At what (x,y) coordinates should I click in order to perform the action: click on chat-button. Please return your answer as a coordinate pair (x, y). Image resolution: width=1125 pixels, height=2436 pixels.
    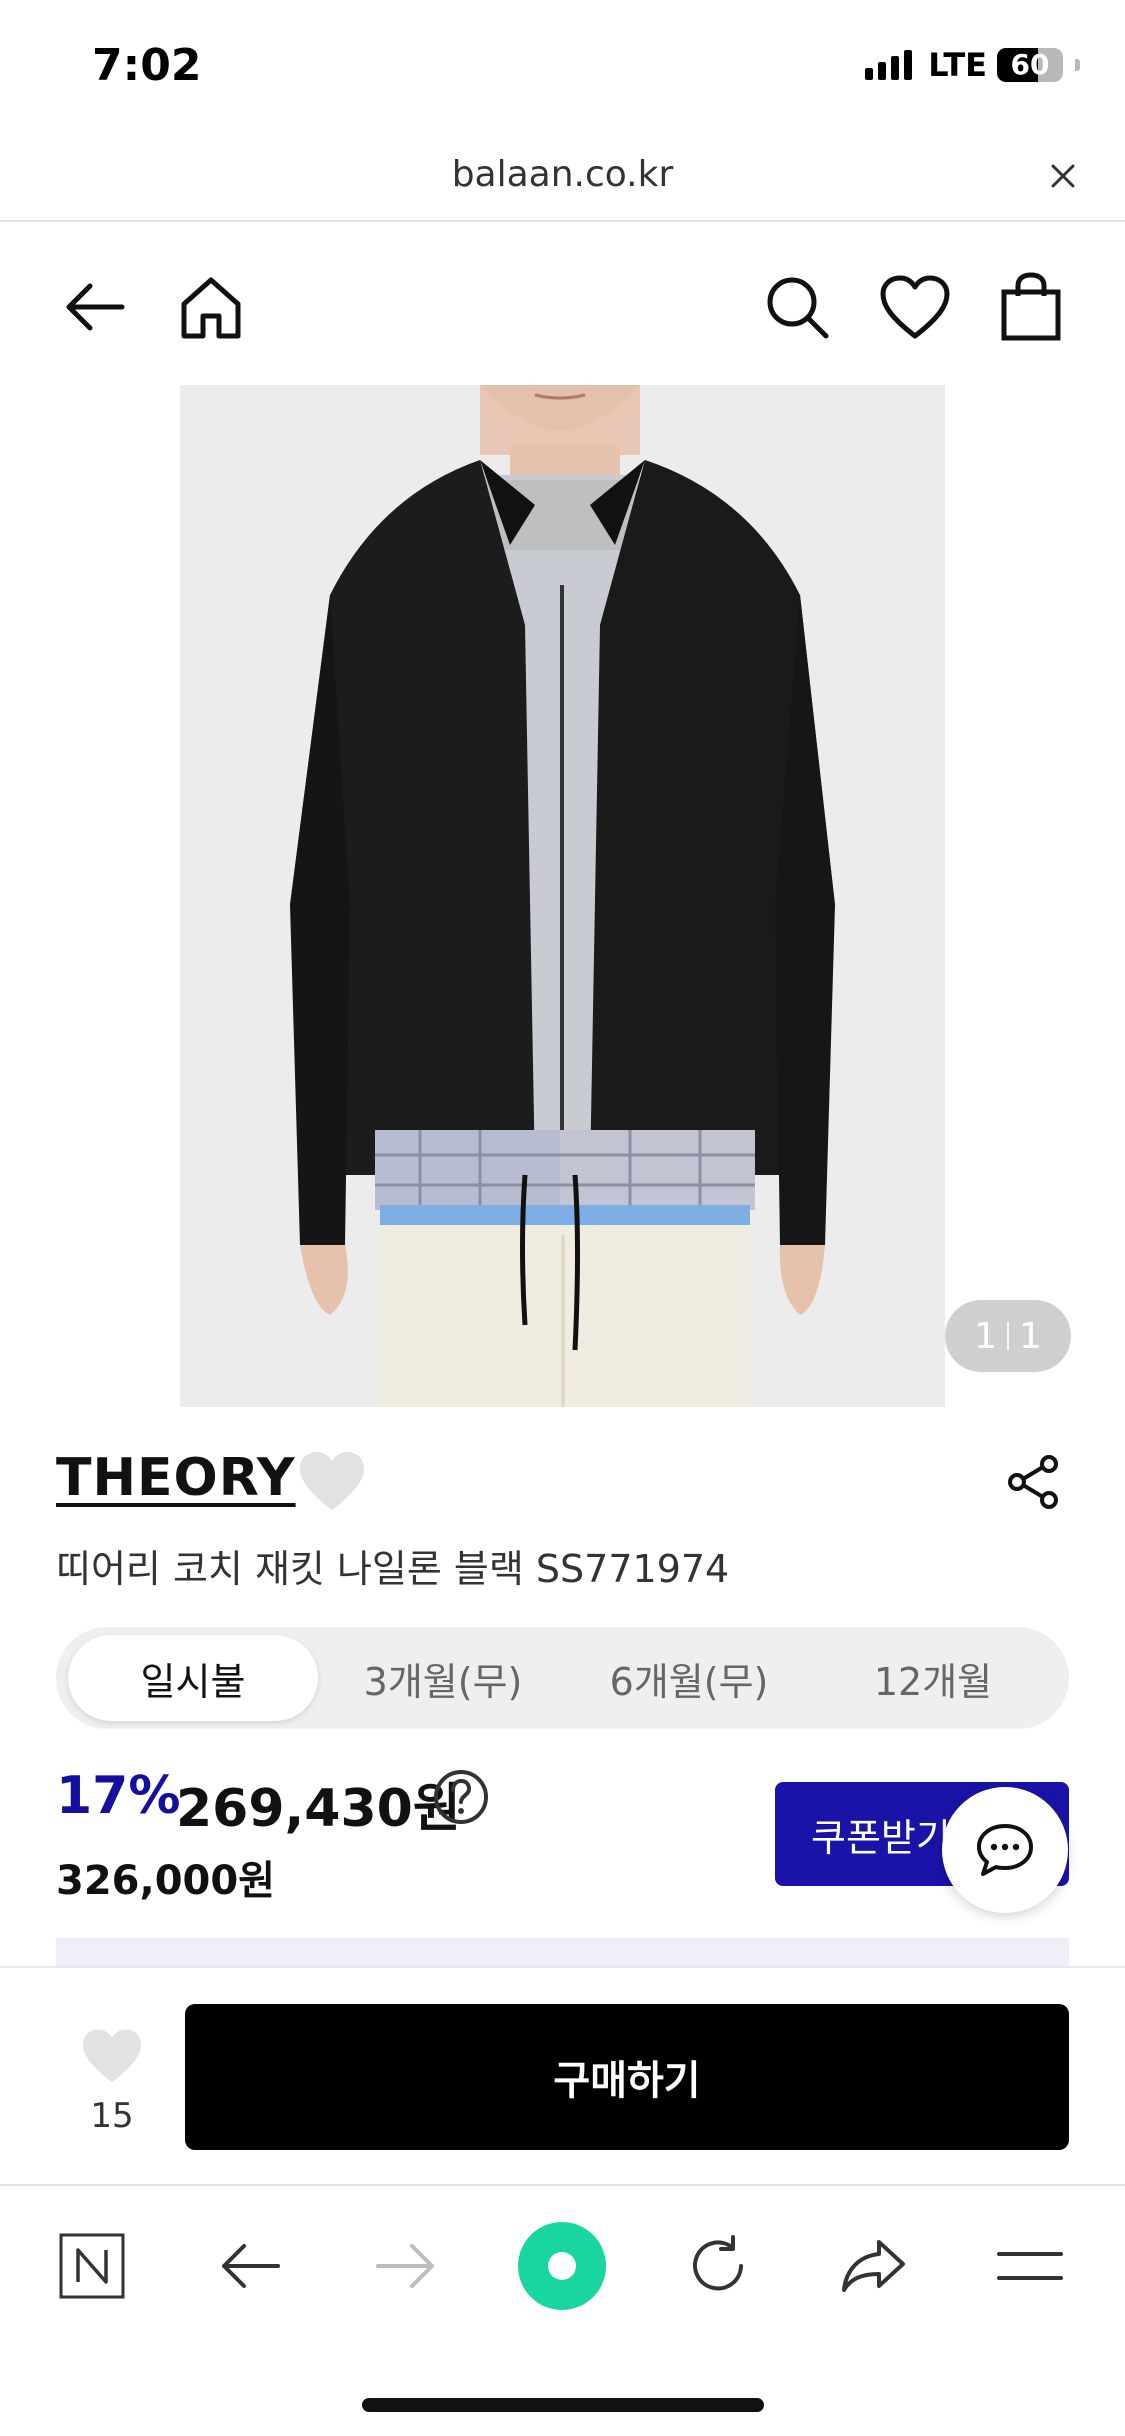
    Looking at the image, I should click on (1005, 1850).